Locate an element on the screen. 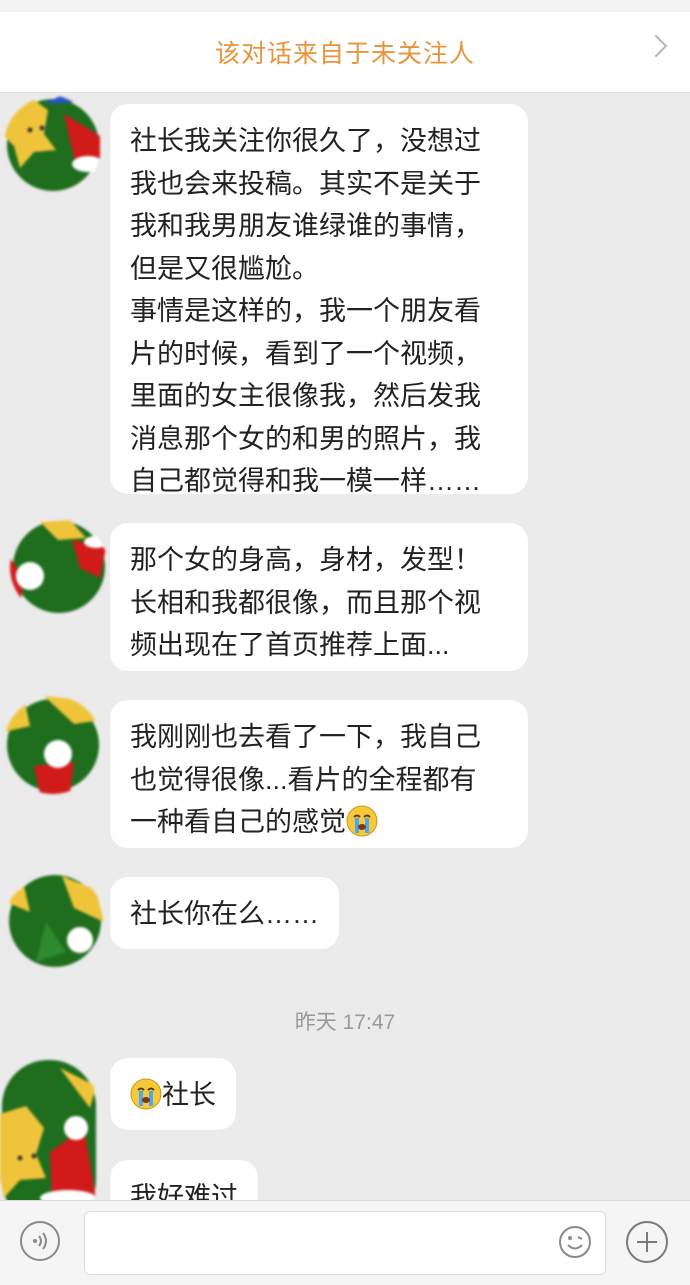 The height and width of the screenshot is (1285, 690). message-text-line: 长相和我都很像，而且那个视 is located at coordinates (305, 602).